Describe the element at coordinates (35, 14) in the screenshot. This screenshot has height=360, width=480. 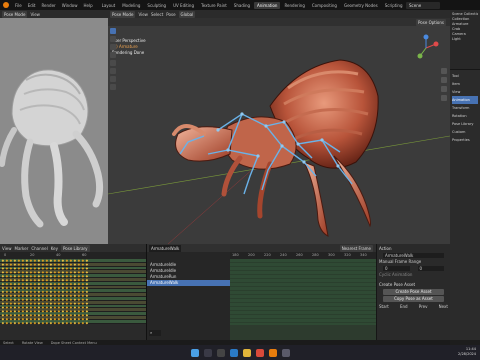
I see `left-view-menu: View` at that location.